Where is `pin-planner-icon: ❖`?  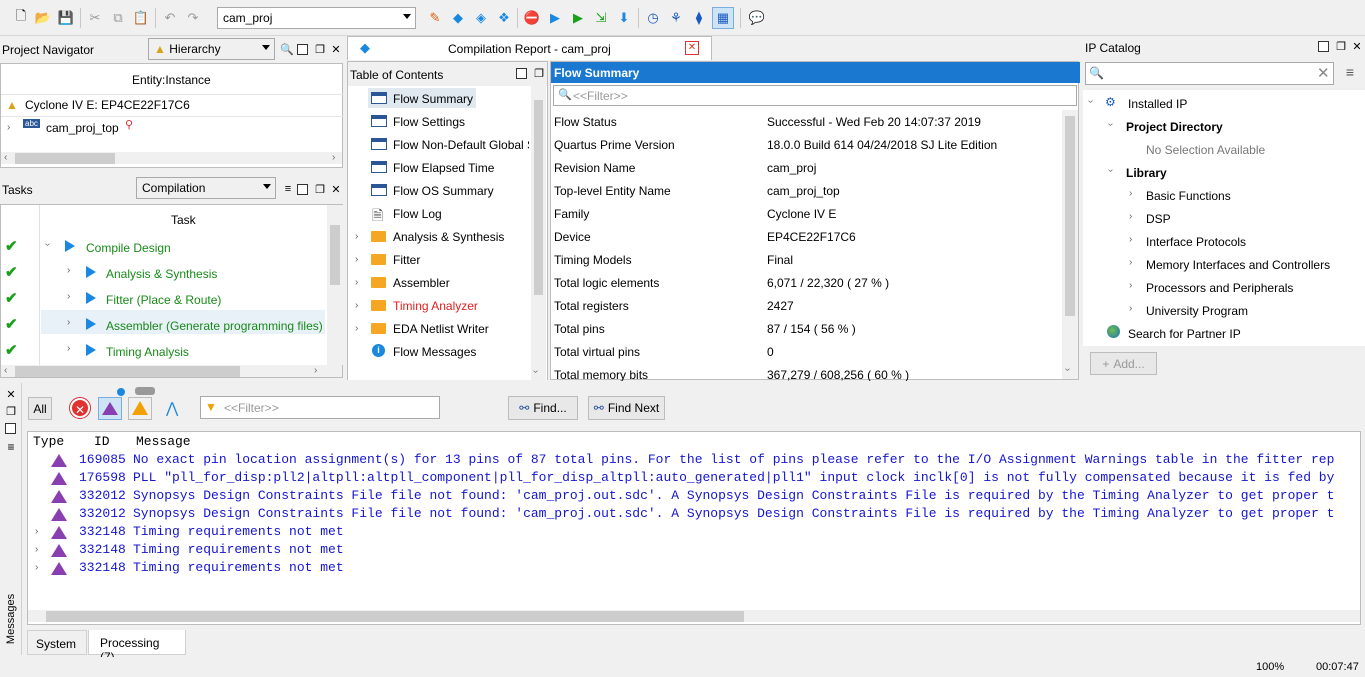 pin-planner-icon: ❖ is located at coordinates (504, 18).